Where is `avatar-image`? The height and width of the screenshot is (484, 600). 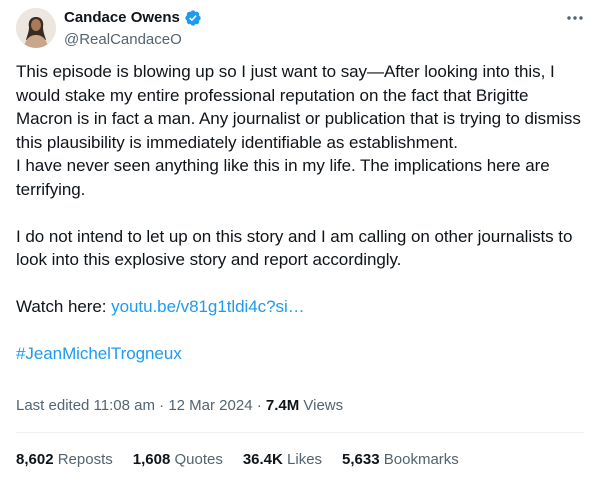
avatar-image is located at coordinates (36, 28).